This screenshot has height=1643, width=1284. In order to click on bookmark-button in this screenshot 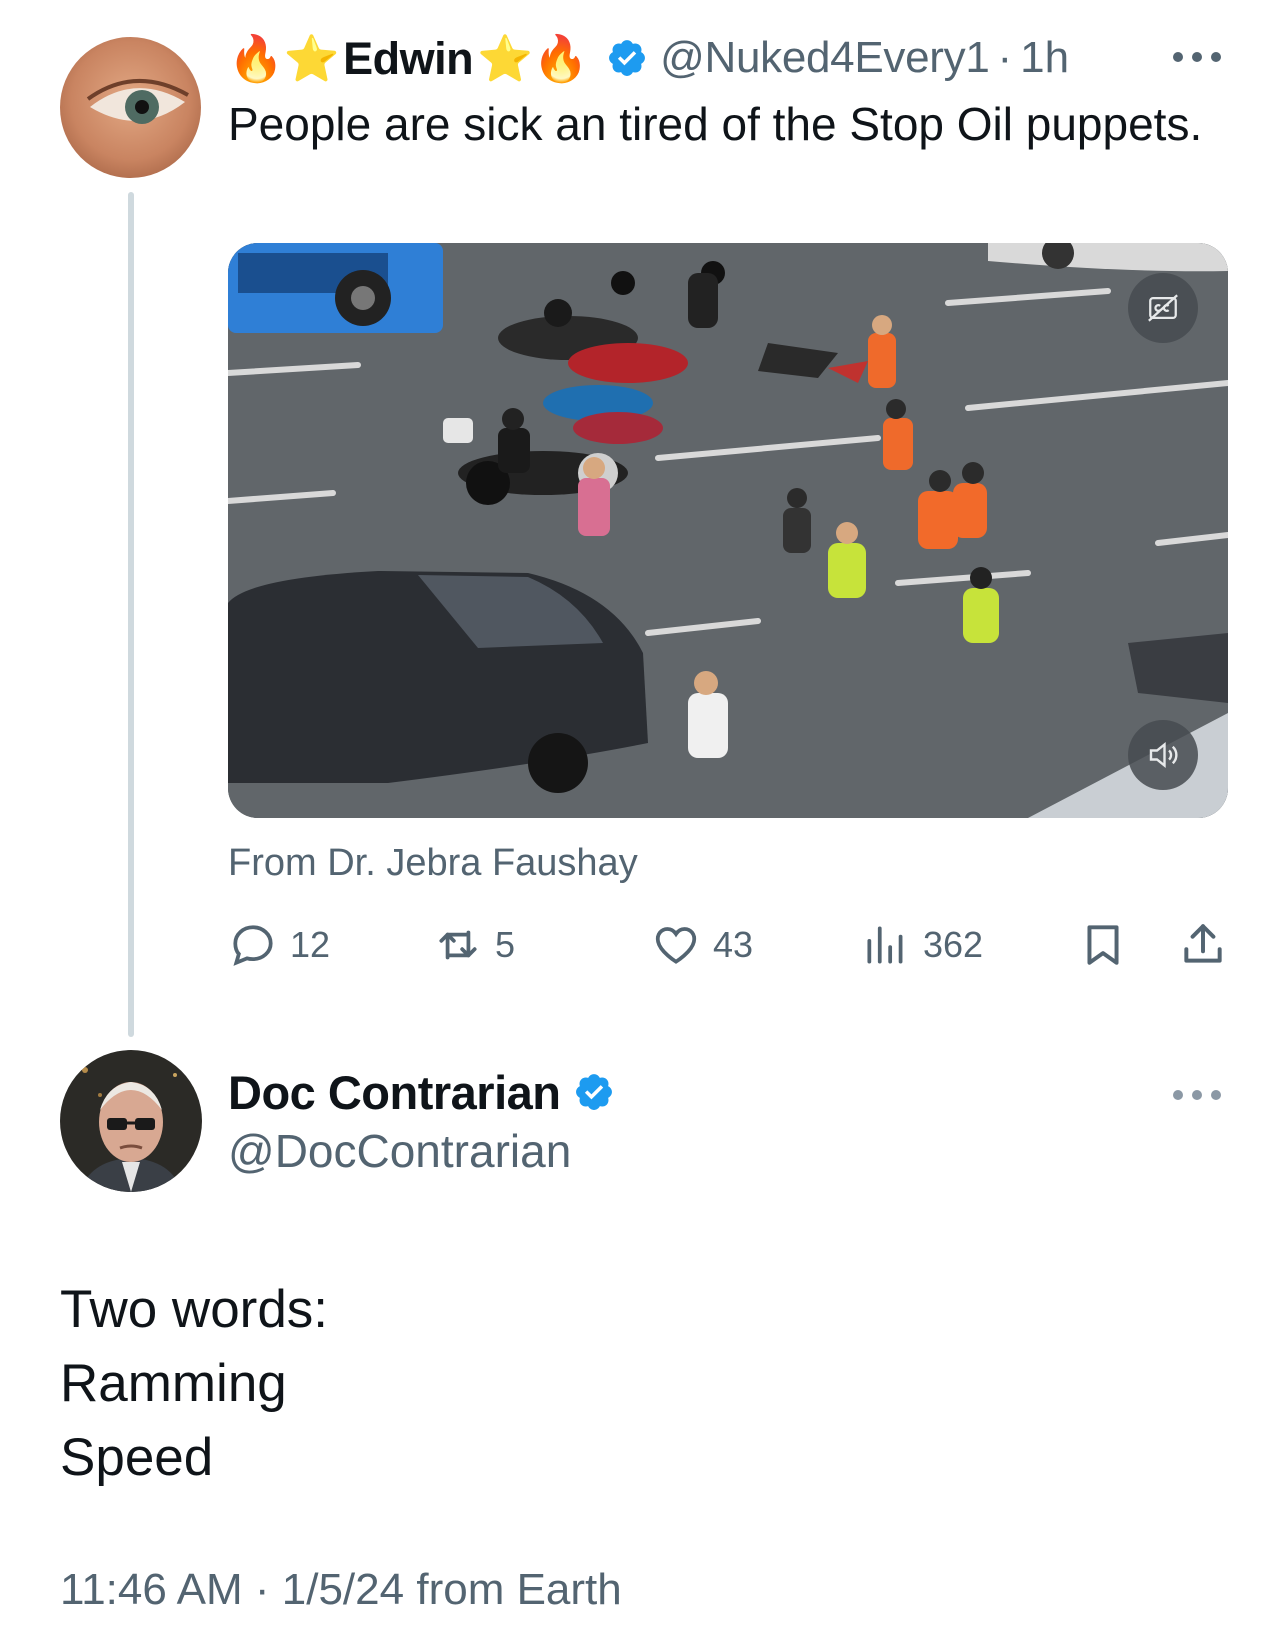, I will do `click(1109, 945)`.